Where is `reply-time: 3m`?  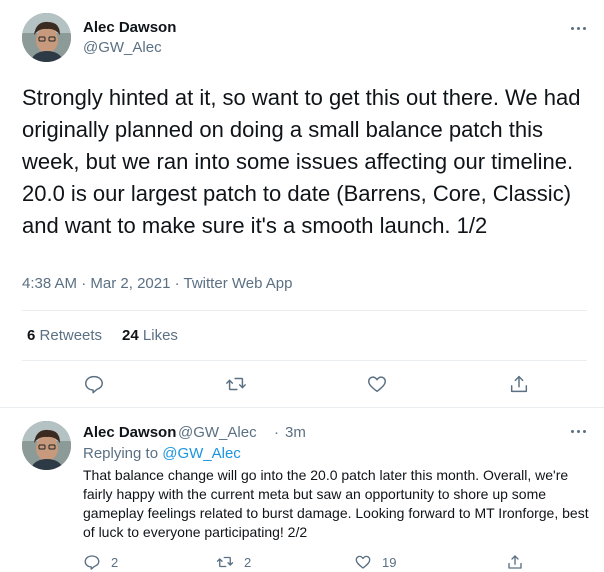 reply-time: 3m is located at coordinates (295, 432).